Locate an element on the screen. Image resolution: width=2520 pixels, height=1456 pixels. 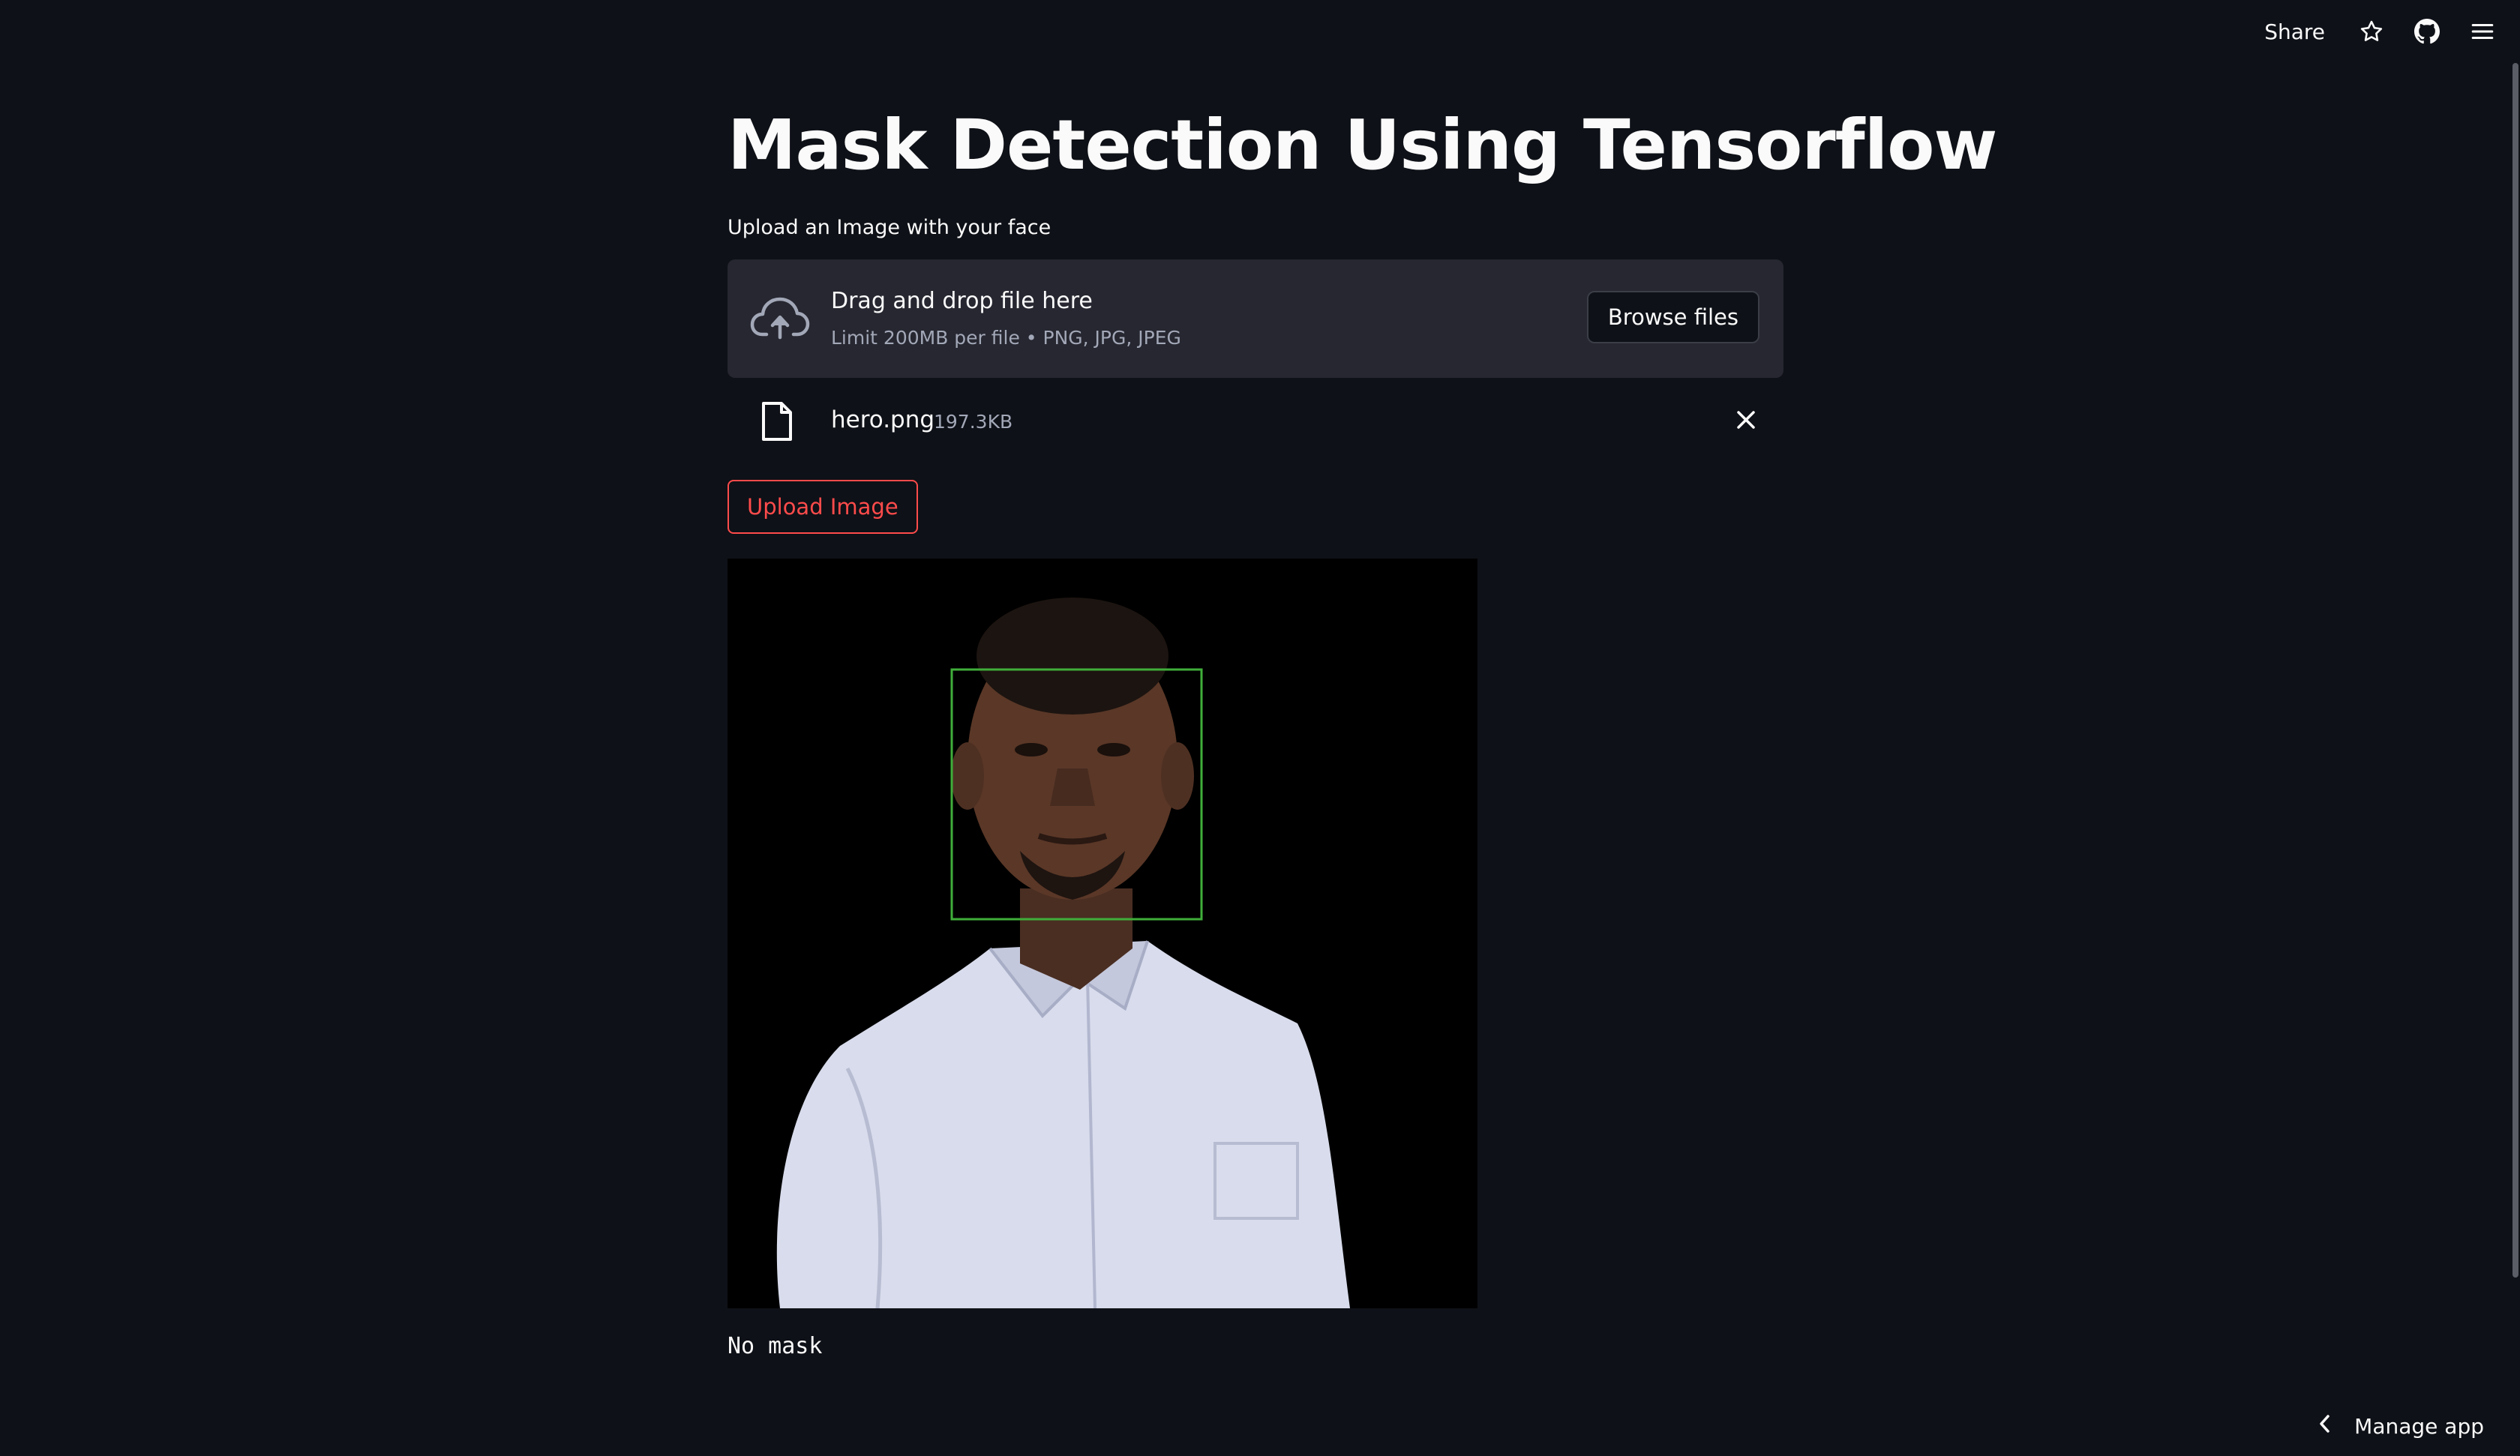
scrollbar-thumb is located at coordinates (2515, 670).